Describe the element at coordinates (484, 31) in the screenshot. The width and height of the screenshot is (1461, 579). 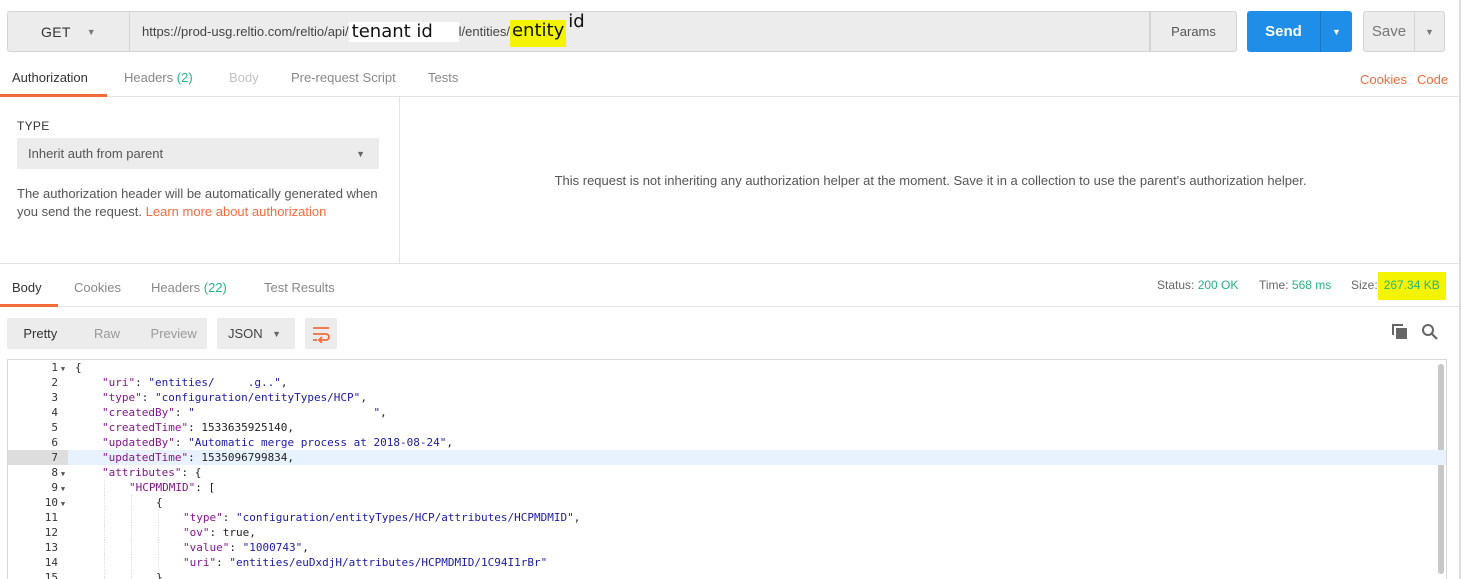
I see `url-mid: l/entities/` at that location.